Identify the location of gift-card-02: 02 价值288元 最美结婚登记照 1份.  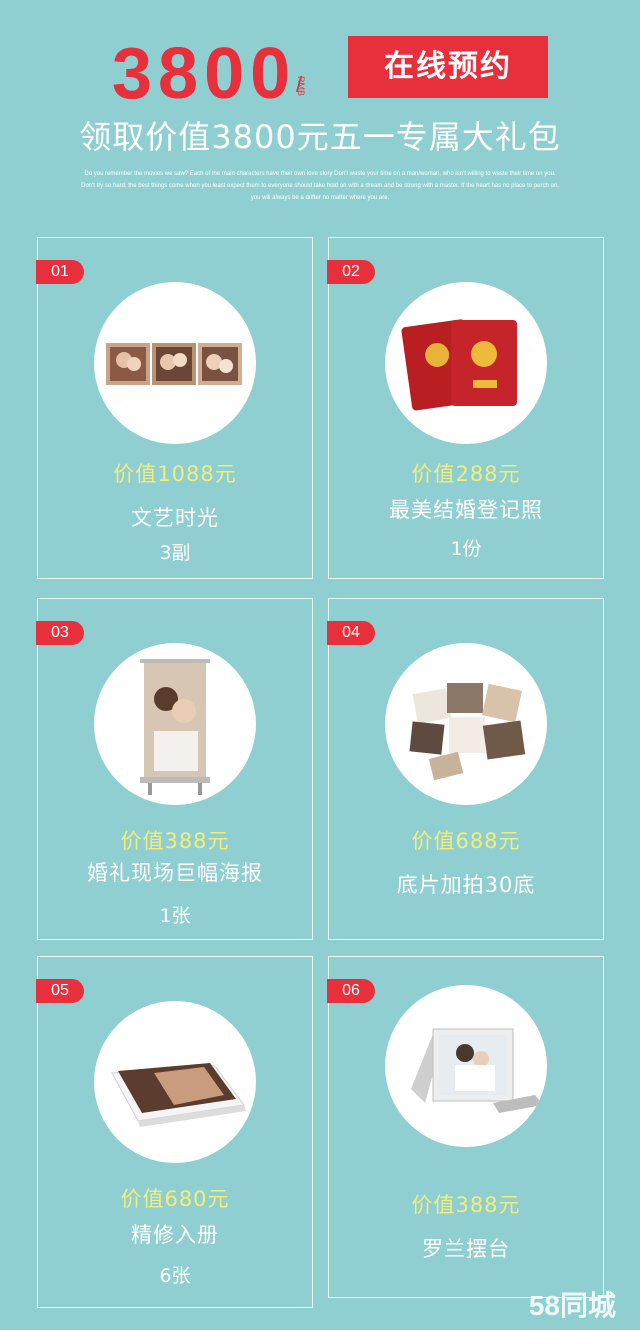
(465, 408).